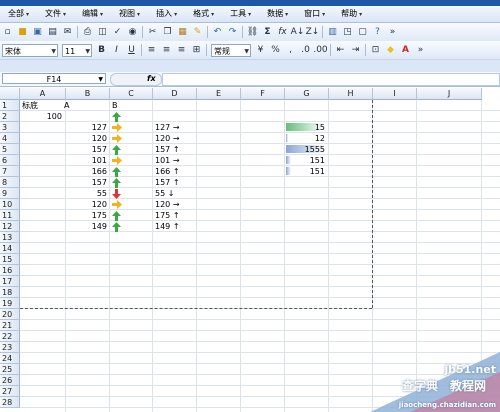 The height and width of the screenshot is (412, 500). Describe the element at coordinates (87, 32) in the screenshot. I see `print-icon: ⎙` at that location.